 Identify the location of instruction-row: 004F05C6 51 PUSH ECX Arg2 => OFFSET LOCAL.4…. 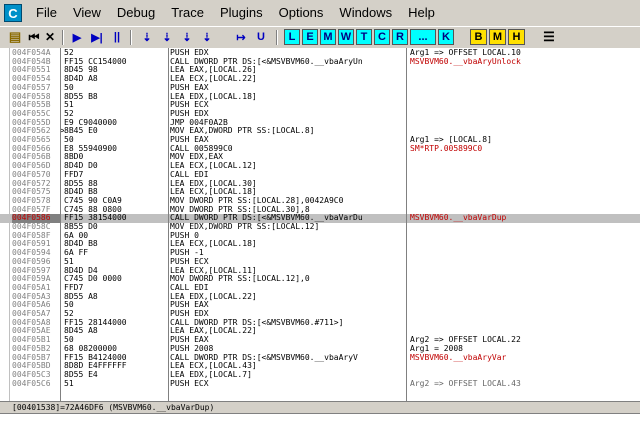
(320, 384).